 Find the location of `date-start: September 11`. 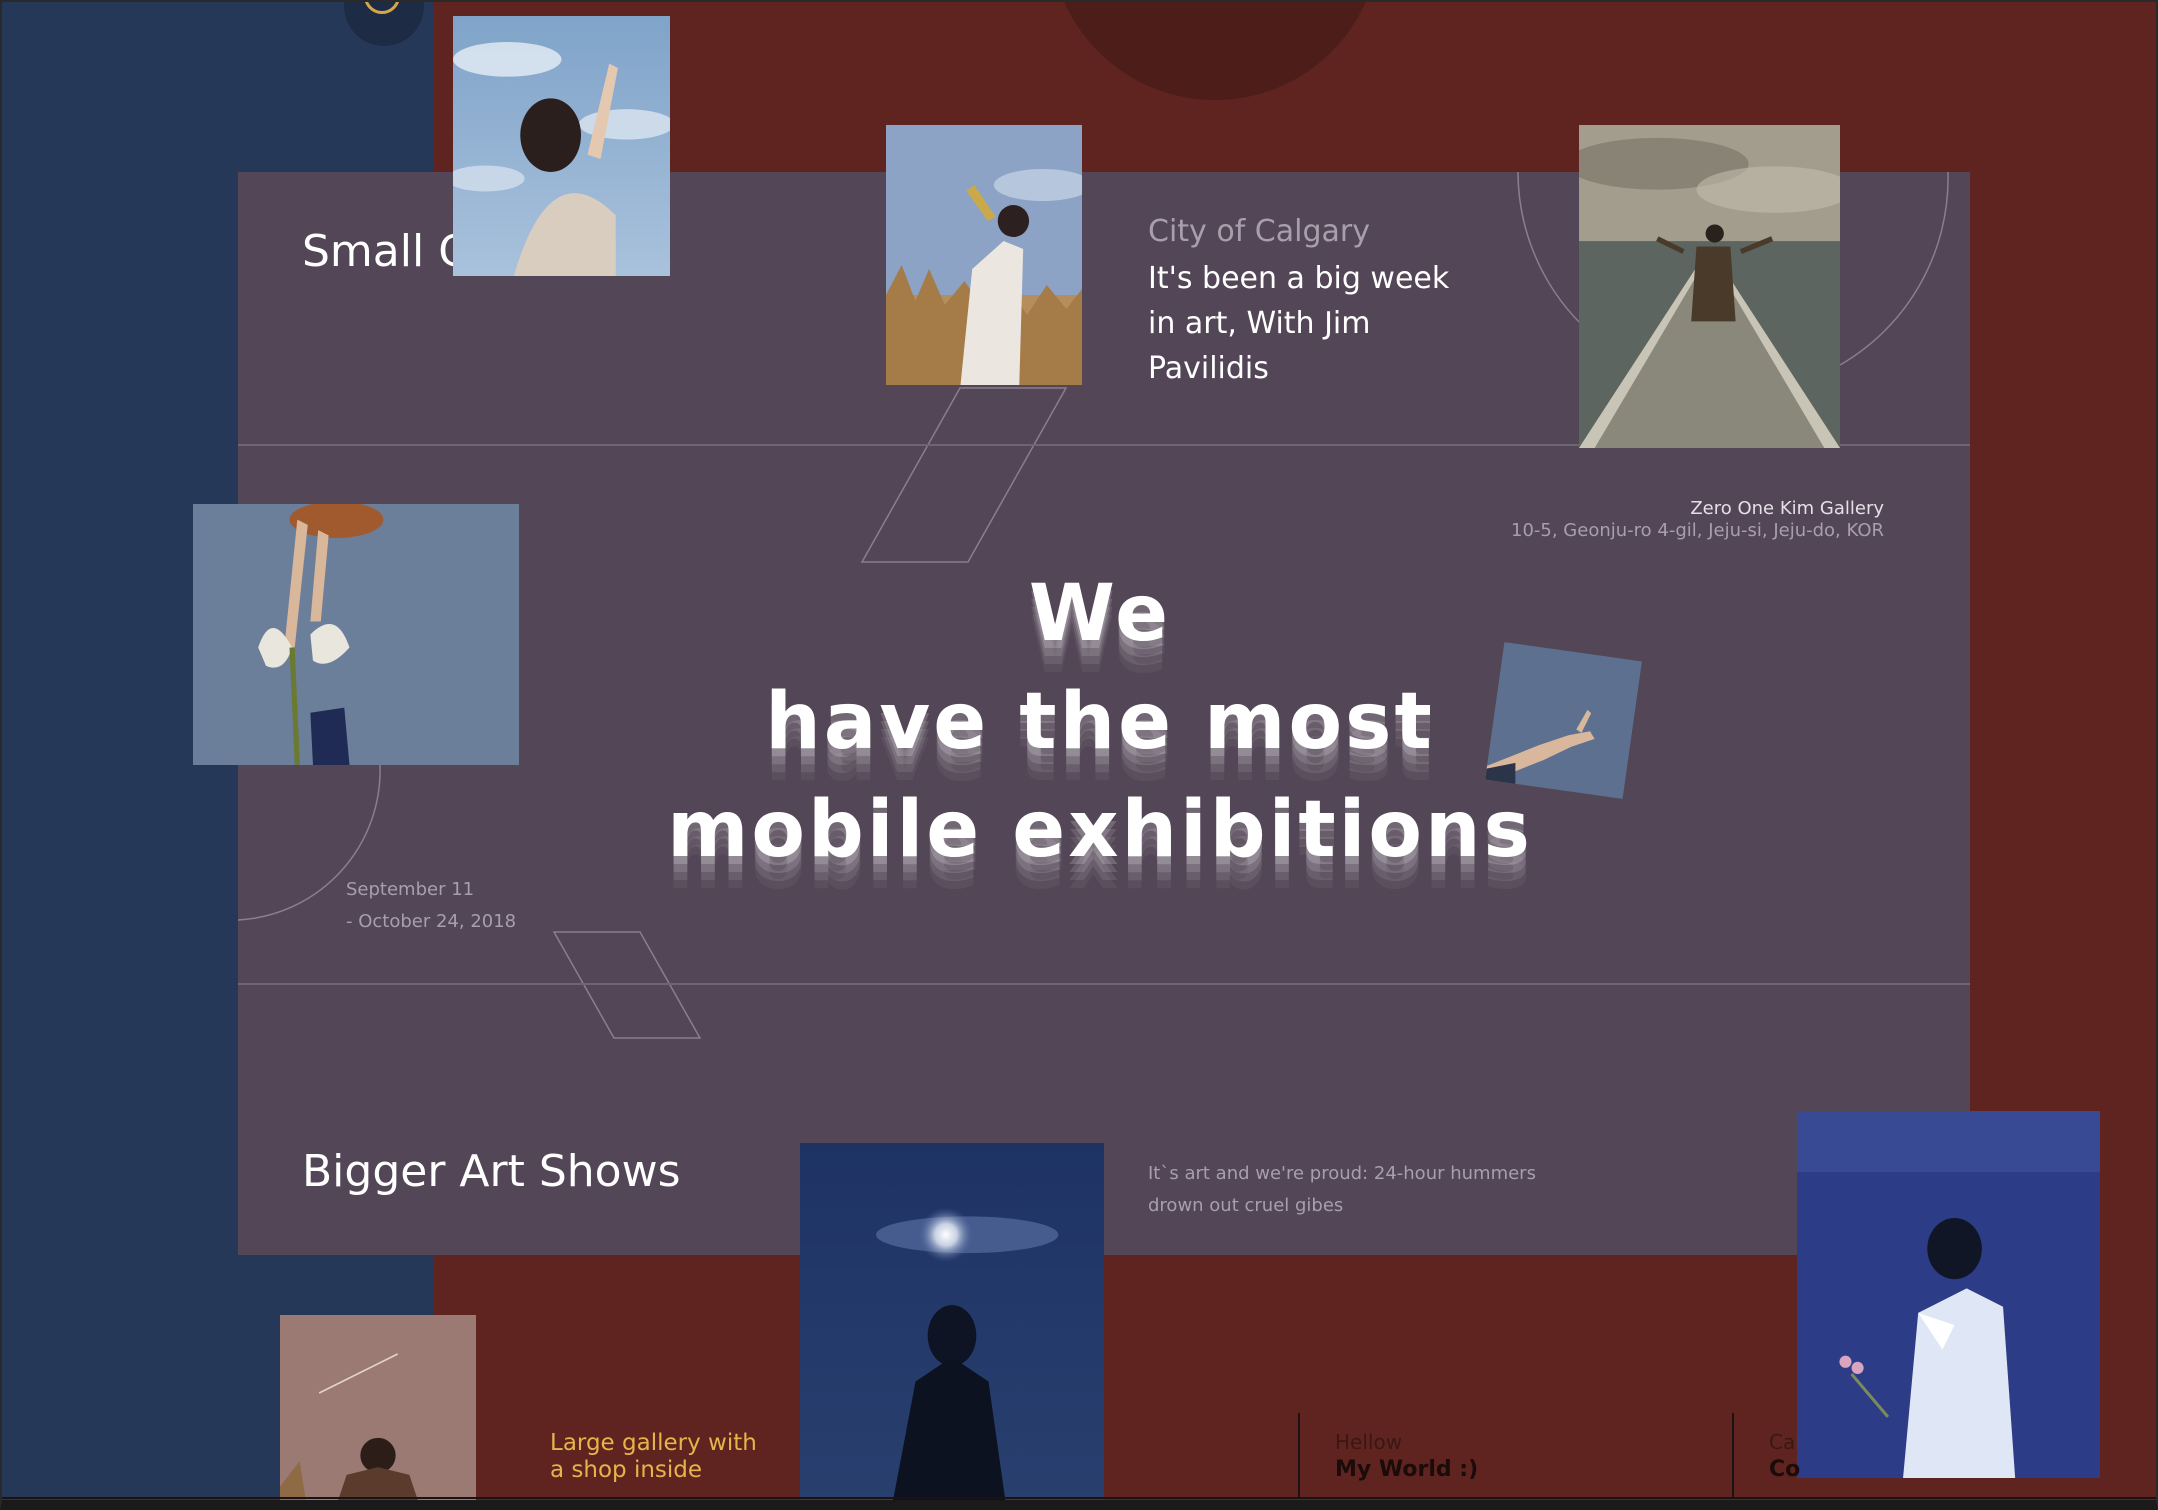

date-start: September 11 is located at coordinates (410, 889).